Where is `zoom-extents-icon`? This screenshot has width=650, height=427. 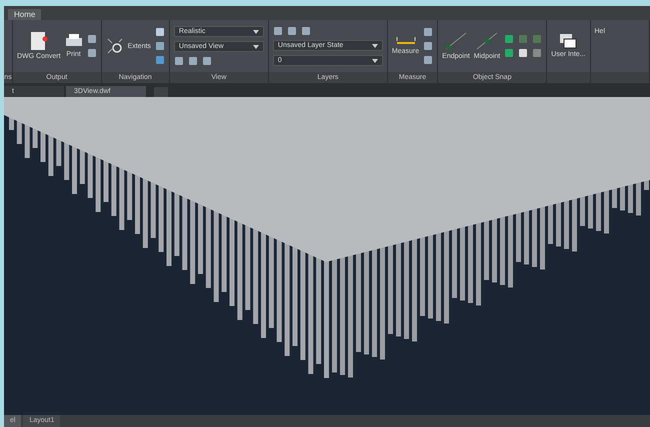 zoom-extents-icon is located at coordinates (115, 46).